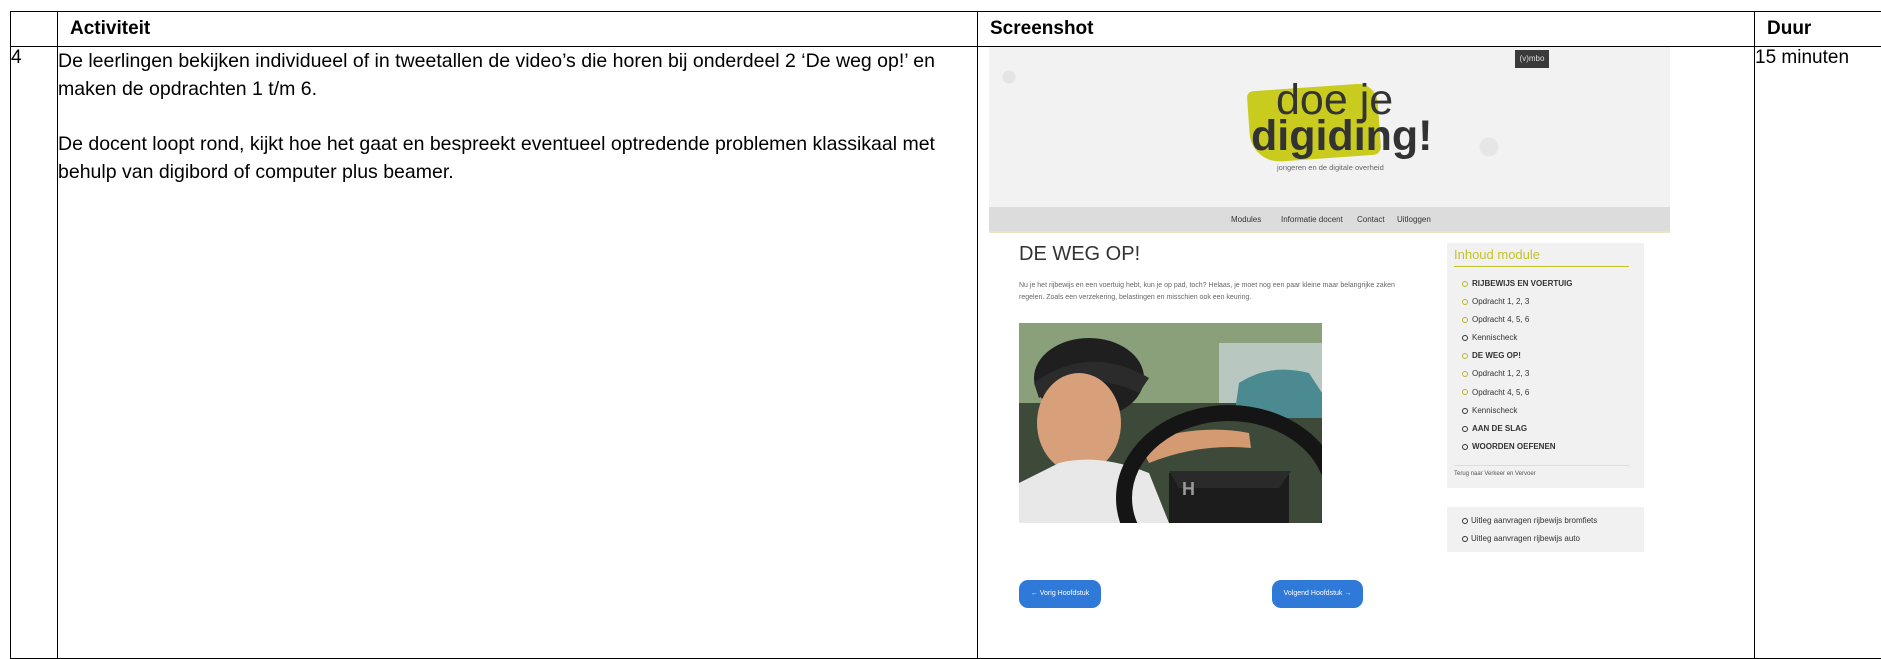 This screenshot has height=659, width=1881. Describe the element at coordinates (1060, 594) in the screenshot. I see `previous-chapter-button: ← Vorig Hoofdstuk` at that location.